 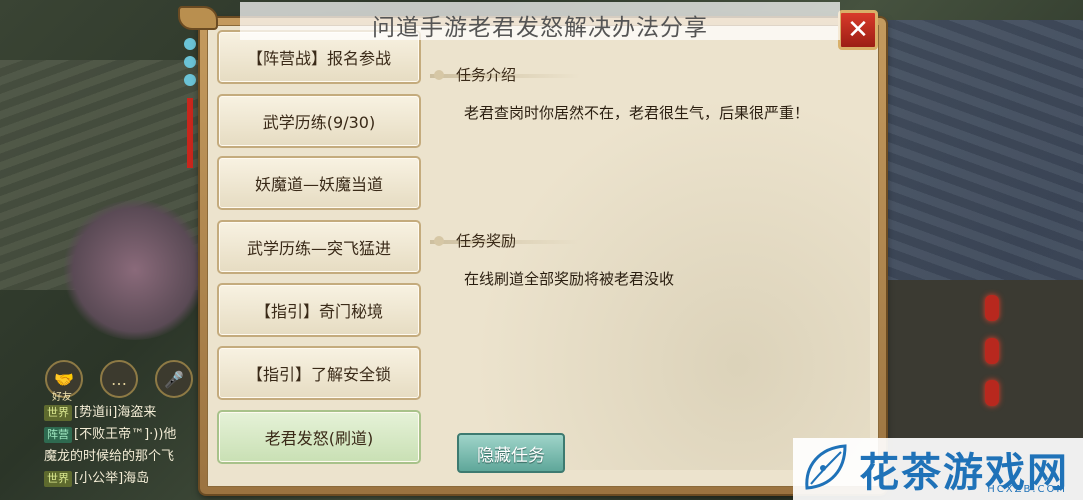 I want to click on chat-message: 世界 [势道ii]海盗来, so click(x=124, y=413).